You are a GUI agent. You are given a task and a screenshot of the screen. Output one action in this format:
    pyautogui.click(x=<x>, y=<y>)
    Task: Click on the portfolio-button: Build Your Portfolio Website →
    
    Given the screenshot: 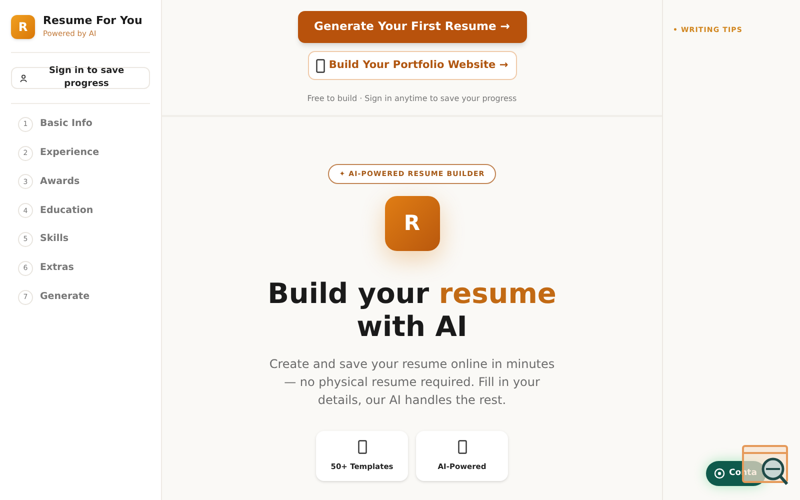 What is the action you would take?
    pyautogui.click(x=412, y=65)
    